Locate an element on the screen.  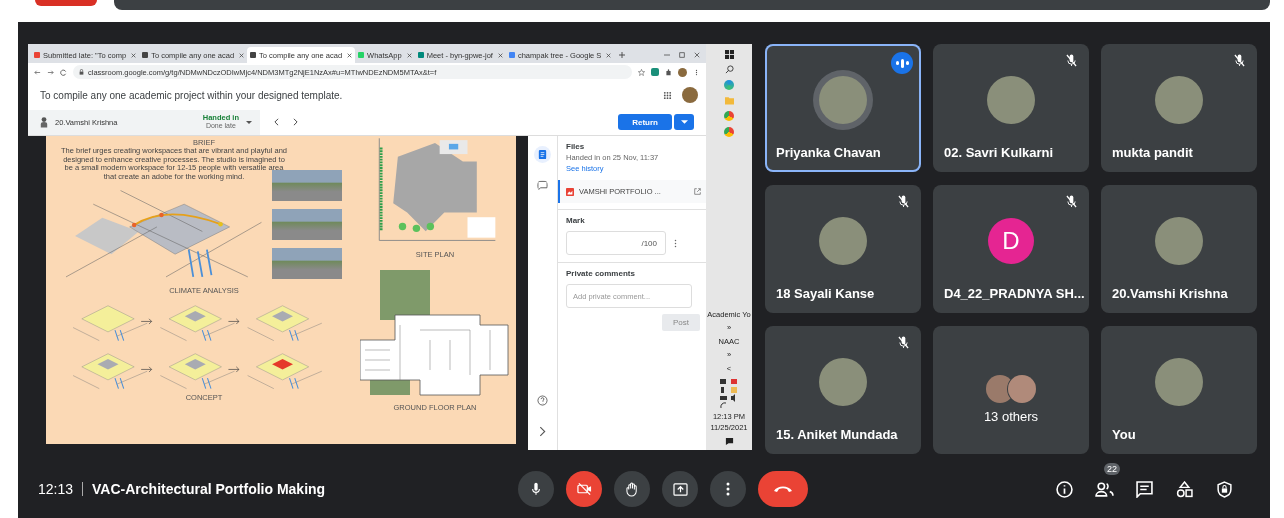
mic-icon is located at coordinates (536, 489).